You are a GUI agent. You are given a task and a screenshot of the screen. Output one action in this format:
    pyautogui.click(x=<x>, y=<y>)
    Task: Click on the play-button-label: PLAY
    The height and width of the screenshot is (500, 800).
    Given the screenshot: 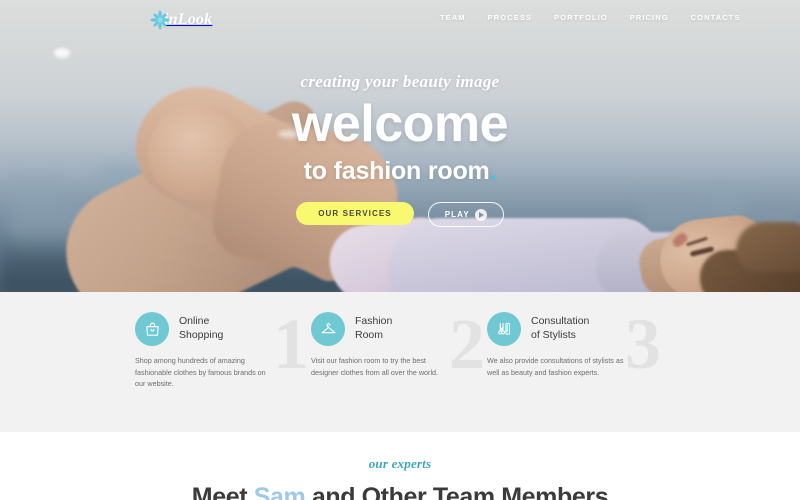 What is the action you would take?
    pyautogui.click(x=457, y=215)
    